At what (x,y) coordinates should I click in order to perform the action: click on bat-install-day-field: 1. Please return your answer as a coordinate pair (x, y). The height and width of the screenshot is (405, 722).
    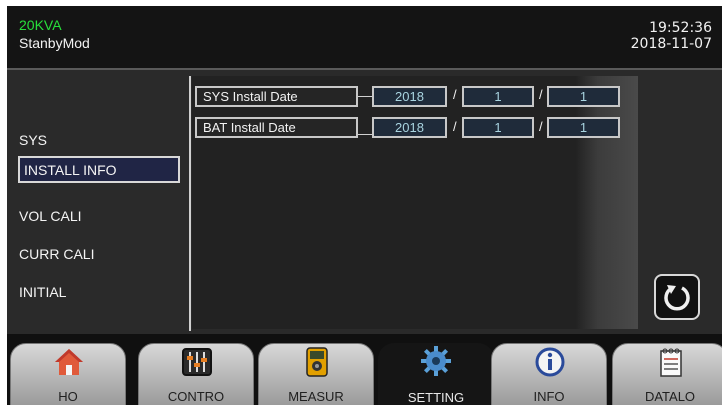
    Looking at the image, I should click on (583, 127).